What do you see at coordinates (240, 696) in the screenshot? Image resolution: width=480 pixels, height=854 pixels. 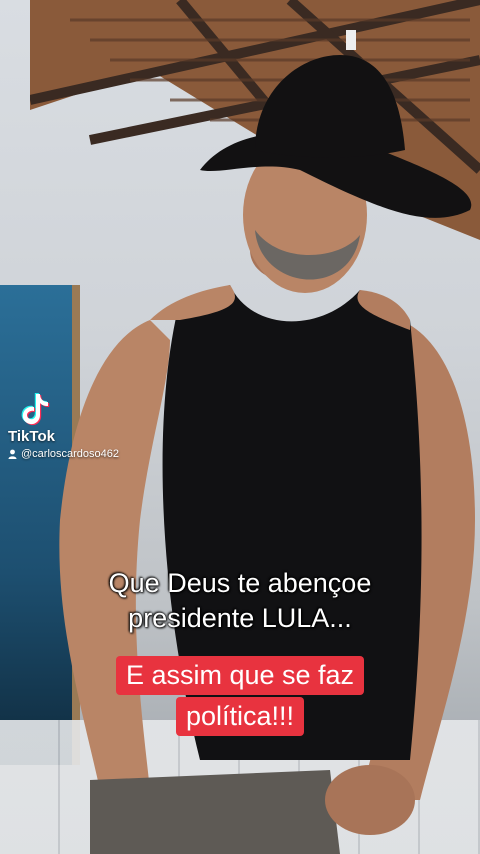 I see `caption-highlighted: E assim que se faz política!!!` at bounding box center [240, 696].